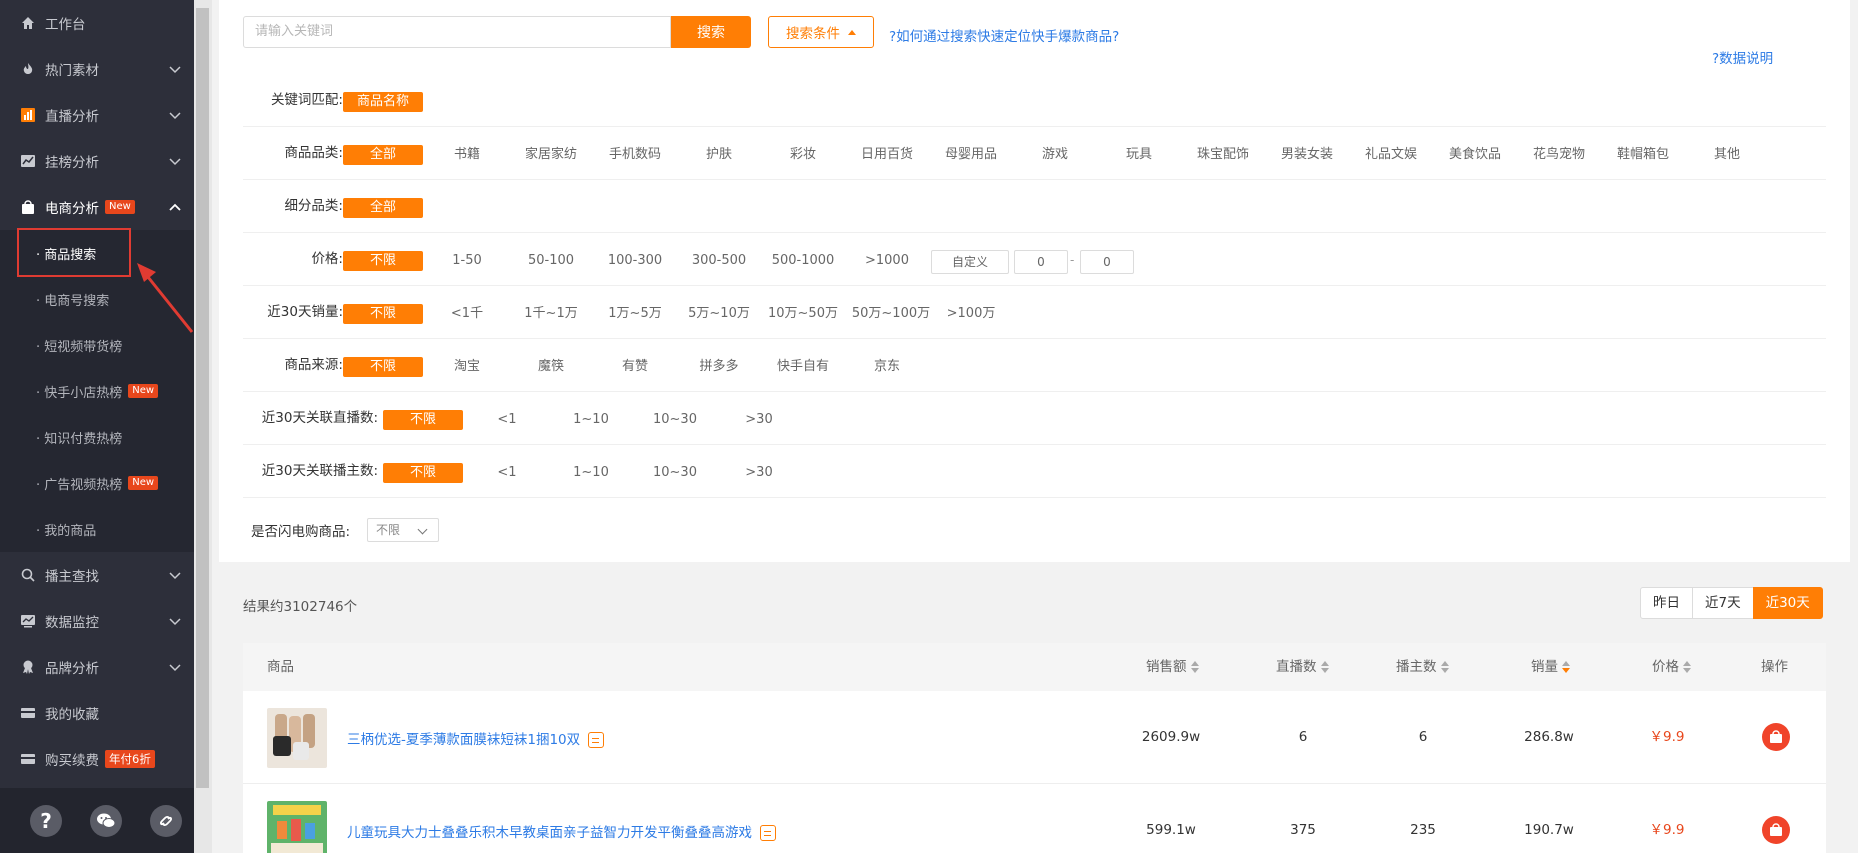 The height and width of the screenshot is (853, 1858). Describe the element at coordinates (28, 667) in the screenshot. I see `award-icon` at that location.